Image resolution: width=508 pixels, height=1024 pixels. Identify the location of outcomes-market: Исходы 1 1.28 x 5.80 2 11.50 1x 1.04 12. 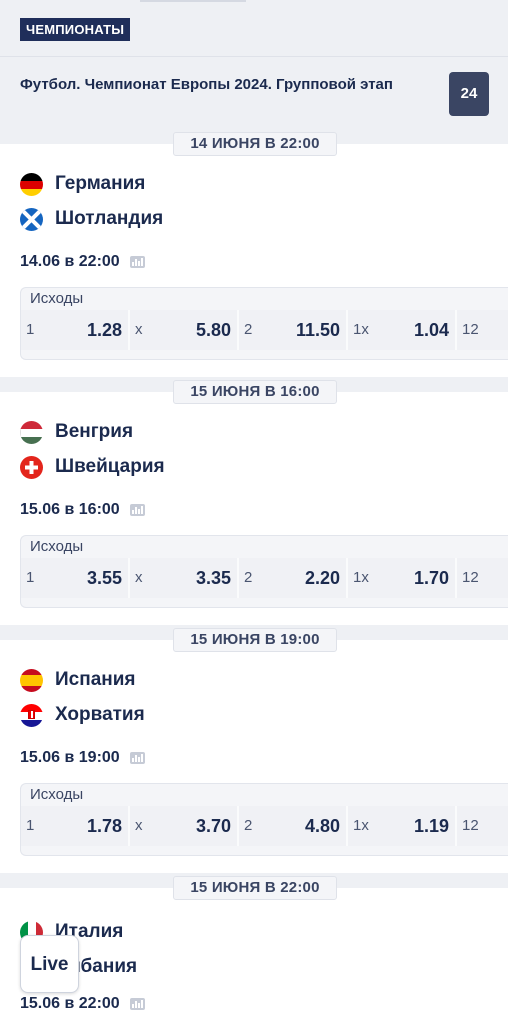
(264, 323).